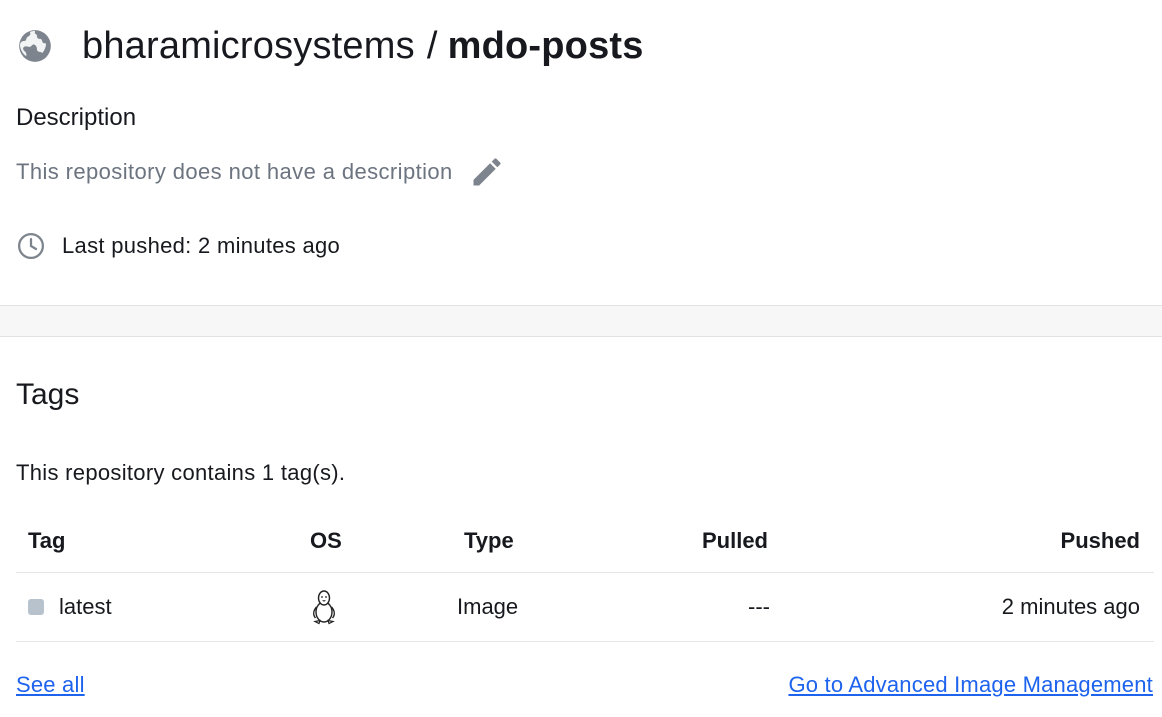 The image size is (1162, 717). I want to click on column-header-pushed: Pushed, so click(1100, 541).